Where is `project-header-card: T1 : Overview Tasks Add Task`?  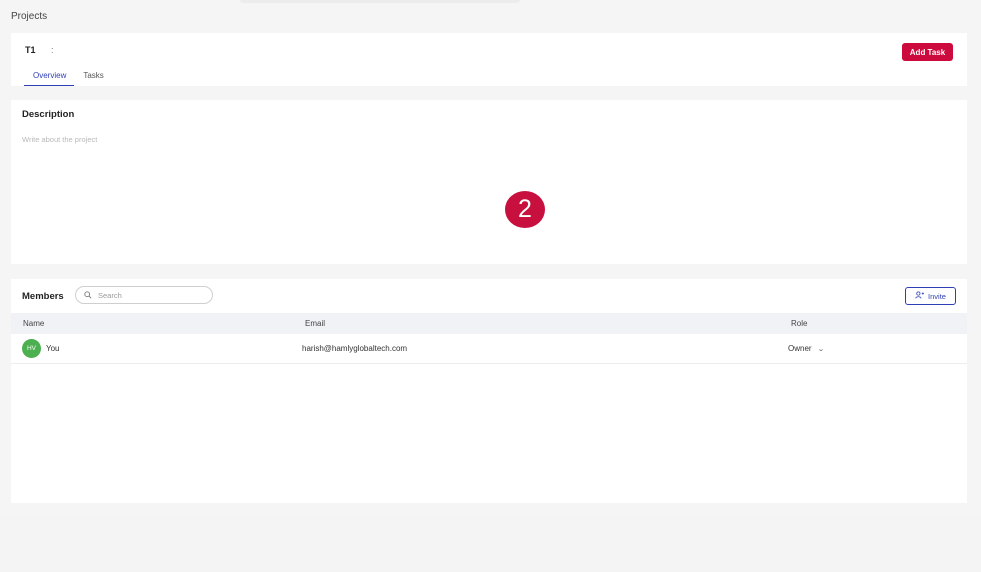 project-header-card: T1 : Overview Tasks Add Task is located at coordinates (489, 59).